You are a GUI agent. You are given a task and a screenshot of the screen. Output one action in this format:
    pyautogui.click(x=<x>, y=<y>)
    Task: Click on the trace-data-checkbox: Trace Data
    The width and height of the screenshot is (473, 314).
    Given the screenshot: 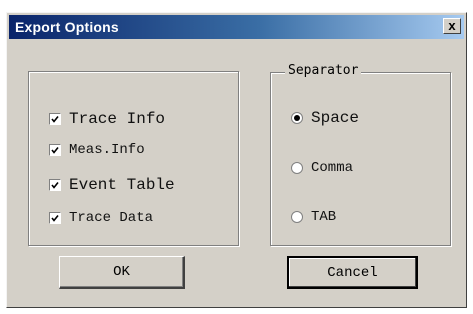 What is the action you would take?
    pyautogui.click(x=101, y=218)
    